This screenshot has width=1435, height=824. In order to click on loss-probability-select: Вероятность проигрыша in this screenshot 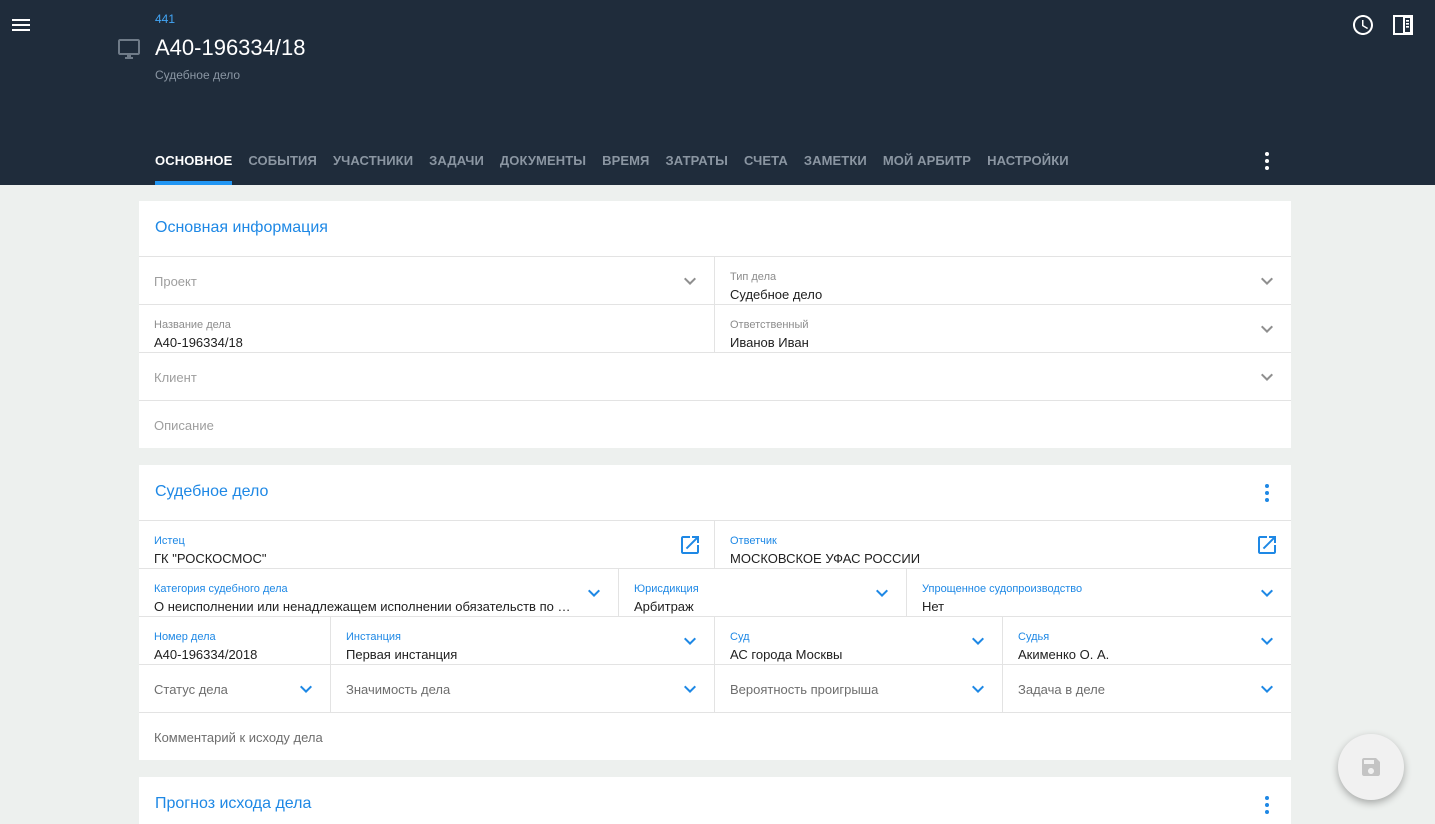, I will do `click(859, 688)`.